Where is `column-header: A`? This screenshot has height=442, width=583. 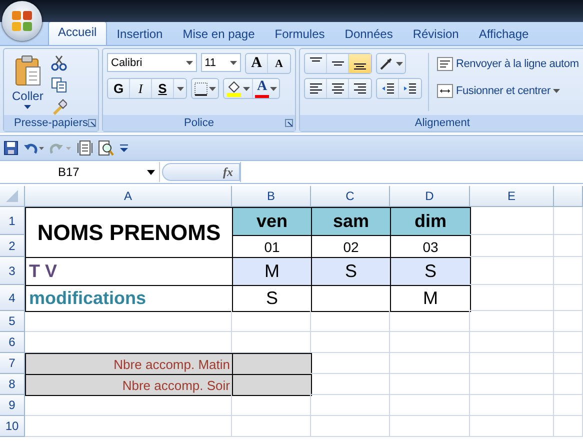
column-header: A is located at coordinates (128, 196).